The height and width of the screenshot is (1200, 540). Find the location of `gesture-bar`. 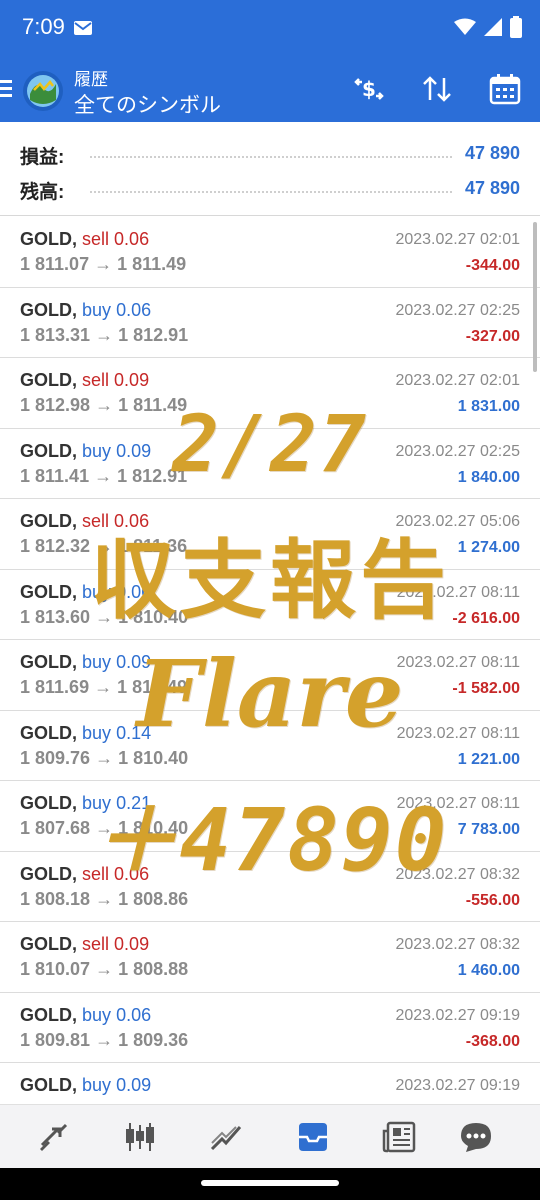

gesture-bar is located at coordinates (270, 1184).